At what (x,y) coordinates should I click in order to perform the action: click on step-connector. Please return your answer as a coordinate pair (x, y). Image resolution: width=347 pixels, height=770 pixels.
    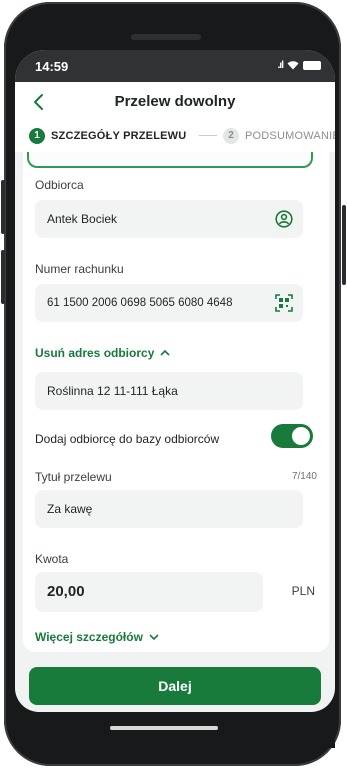
    Looking at the image, I should click on (208, 135).